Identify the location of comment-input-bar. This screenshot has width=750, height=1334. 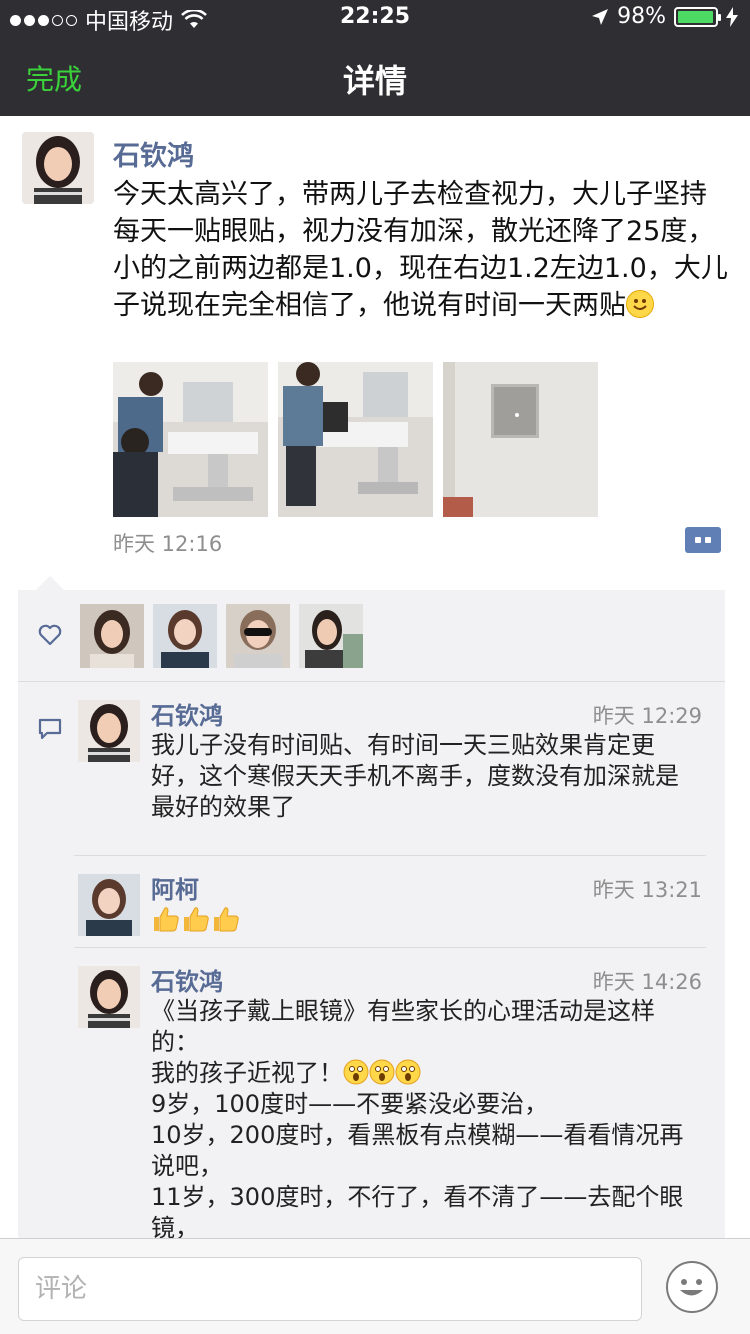
(375, 1286).